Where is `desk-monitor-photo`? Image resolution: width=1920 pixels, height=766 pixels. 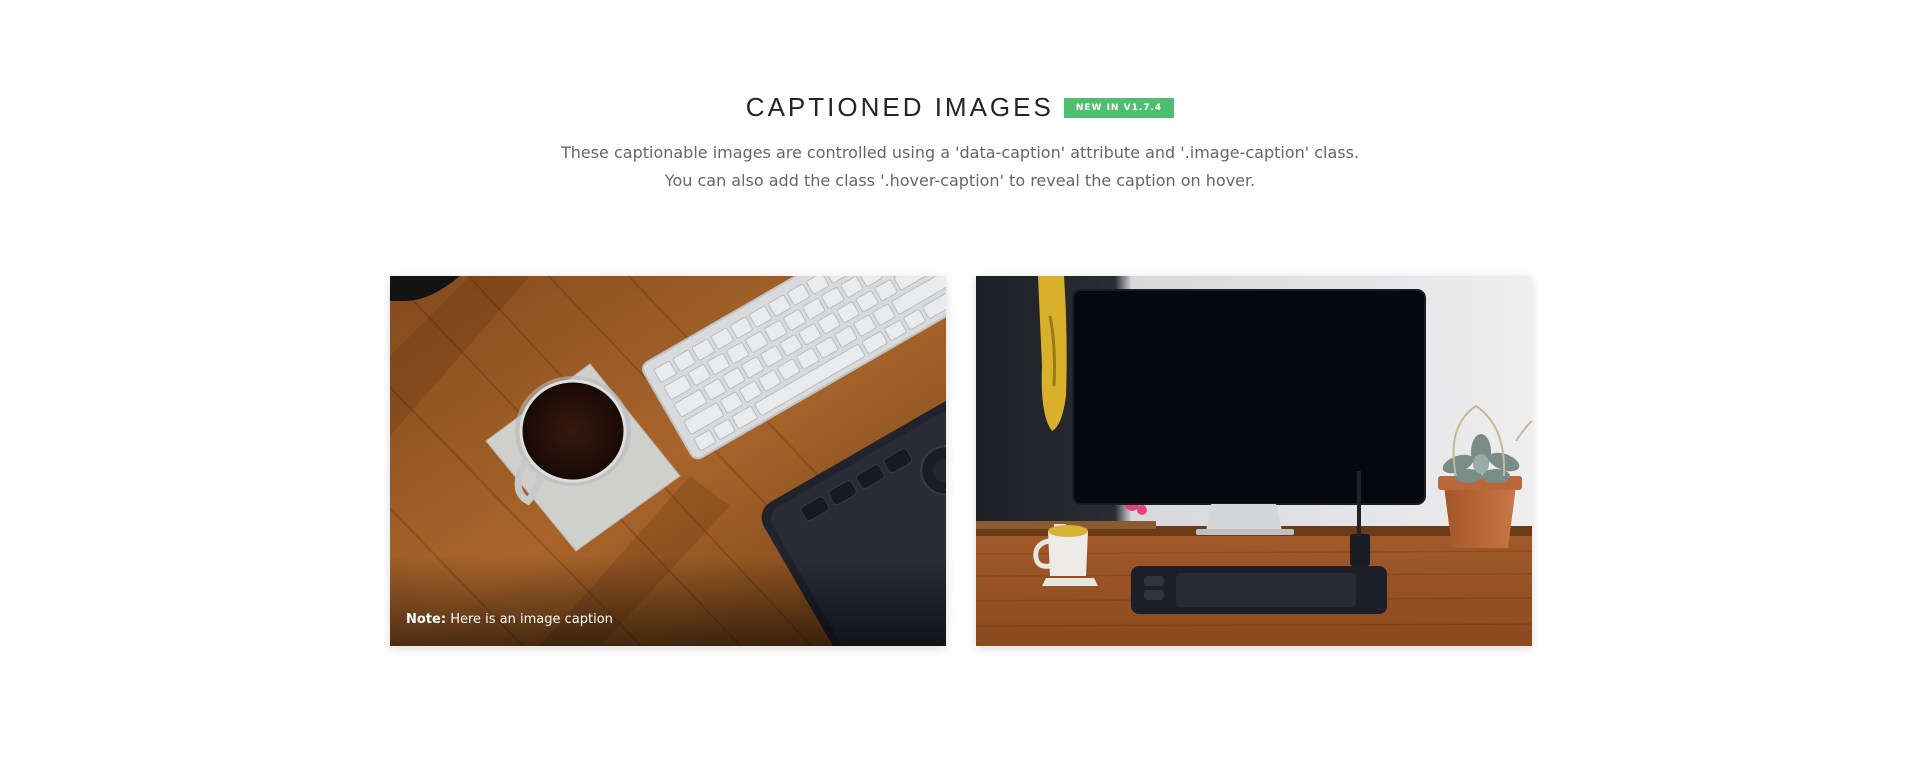 desk-monitor-photo is located at coordinates (1254, 461).